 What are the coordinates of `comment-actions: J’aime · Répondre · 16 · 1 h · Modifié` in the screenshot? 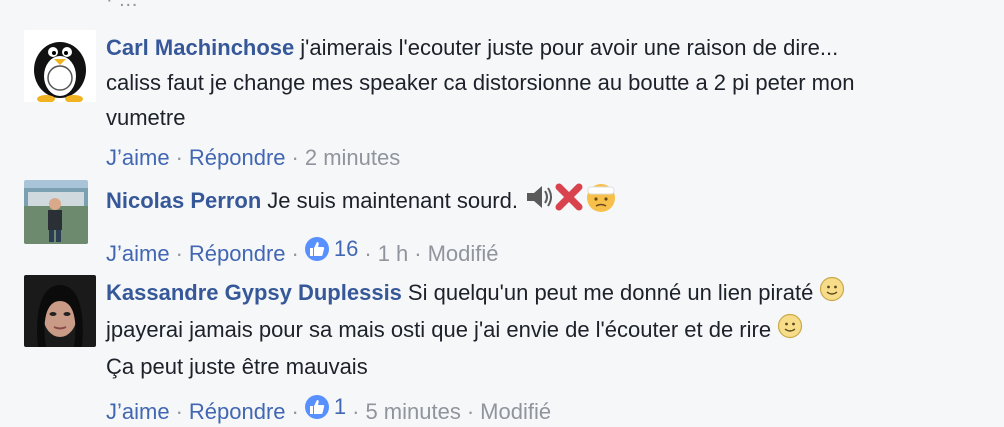 It's located at (536, 251).